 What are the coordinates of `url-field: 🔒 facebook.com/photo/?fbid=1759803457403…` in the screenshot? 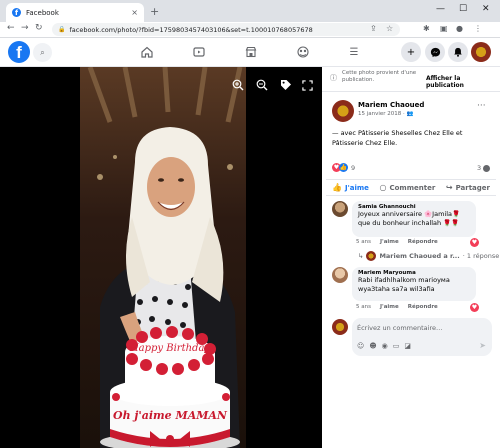 It's located at (226, 29).